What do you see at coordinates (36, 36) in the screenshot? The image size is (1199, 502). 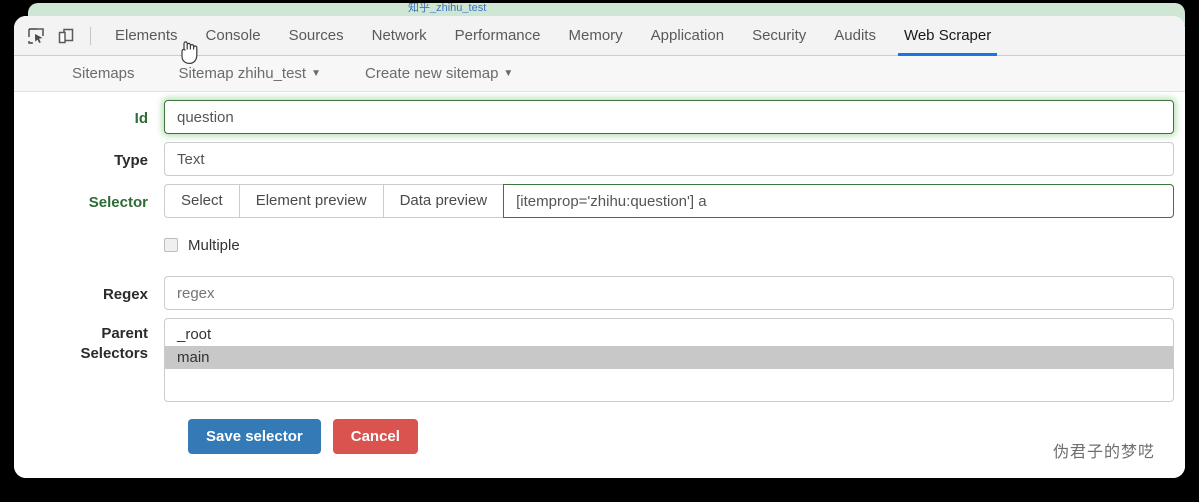 I see `inspect-element-icon` at bounding box center [36, 36].